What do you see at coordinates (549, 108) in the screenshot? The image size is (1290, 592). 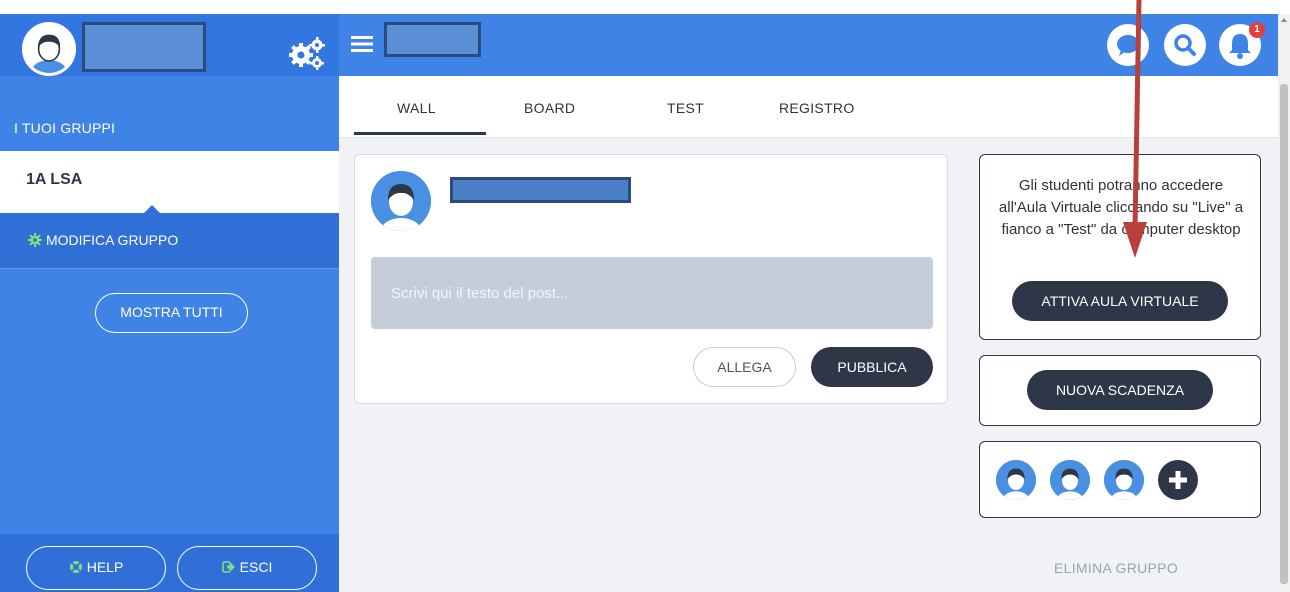 I see `tab-board: BOARD` at bounding box center [549, 108].